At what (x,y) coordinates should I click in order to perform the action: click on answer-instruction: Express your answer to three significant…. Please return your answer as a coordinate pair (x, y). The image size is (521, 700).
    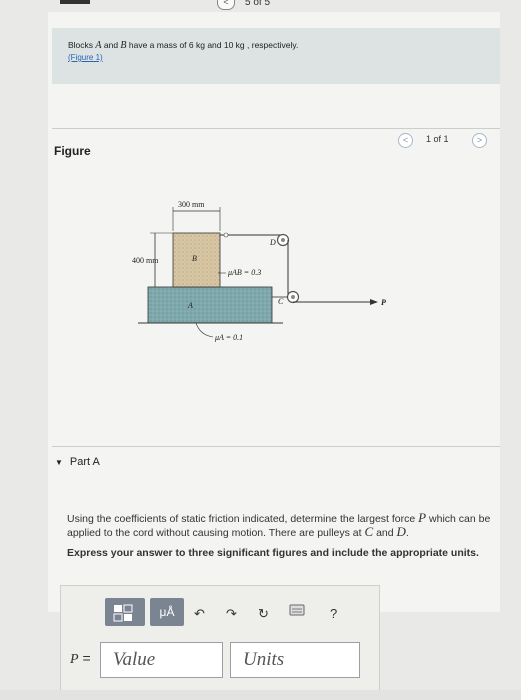
    Looking at the image, I should click on (273, 553).